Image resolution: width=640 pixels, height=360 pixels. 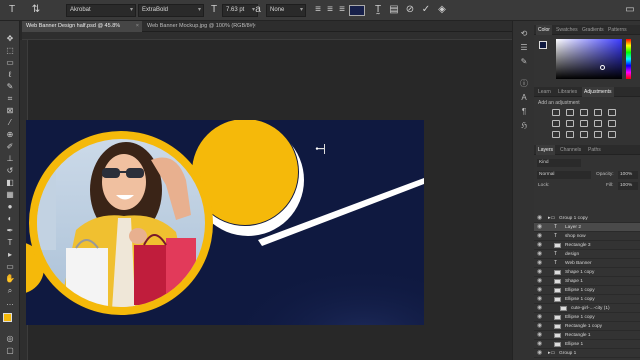 I want to click on tab-color: Color, so click(x=544, y=30).